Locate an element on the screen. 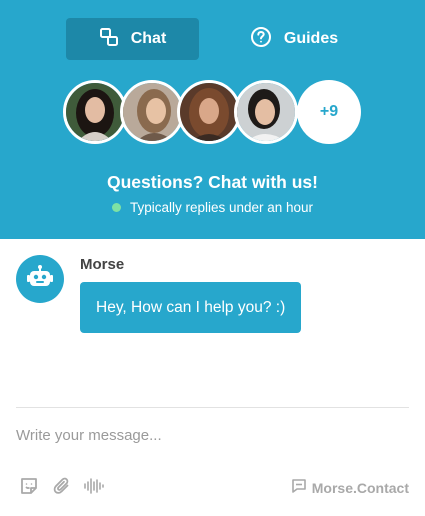 The height and width of the screenshot is (516, 425). sticker-button is located at coordinates (29, 488).